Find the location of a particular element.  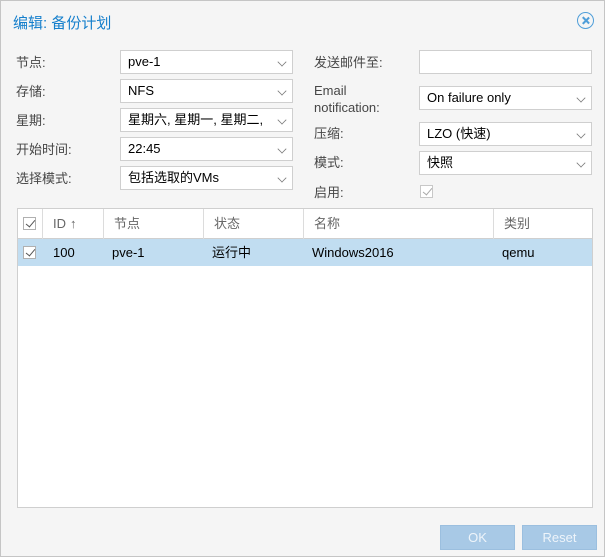

row-type: qemu is located at coordinates (518, 252).